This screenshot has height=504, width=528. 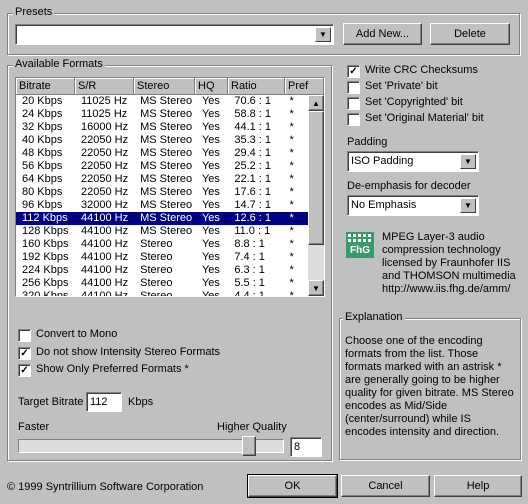 What do you see at coordinates (413, 205) in the screenshot?
I see `deemphasis-dropdown: No Emphasis ▼` at bounding box center [413, 205].